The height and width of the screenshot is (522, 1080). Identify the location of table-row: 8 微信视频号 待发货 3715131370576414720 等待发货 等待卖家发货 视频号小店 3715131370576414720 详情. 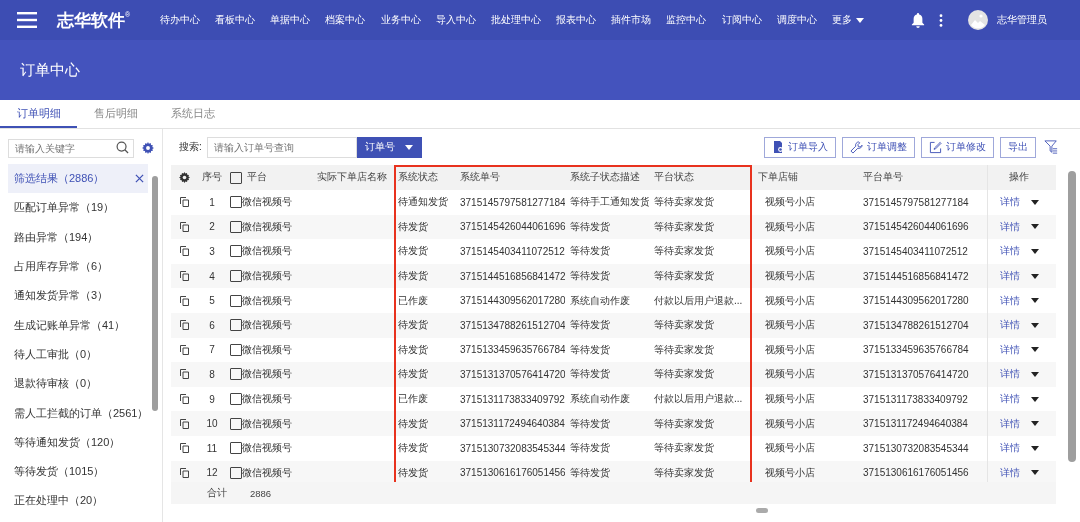
(613, 374).